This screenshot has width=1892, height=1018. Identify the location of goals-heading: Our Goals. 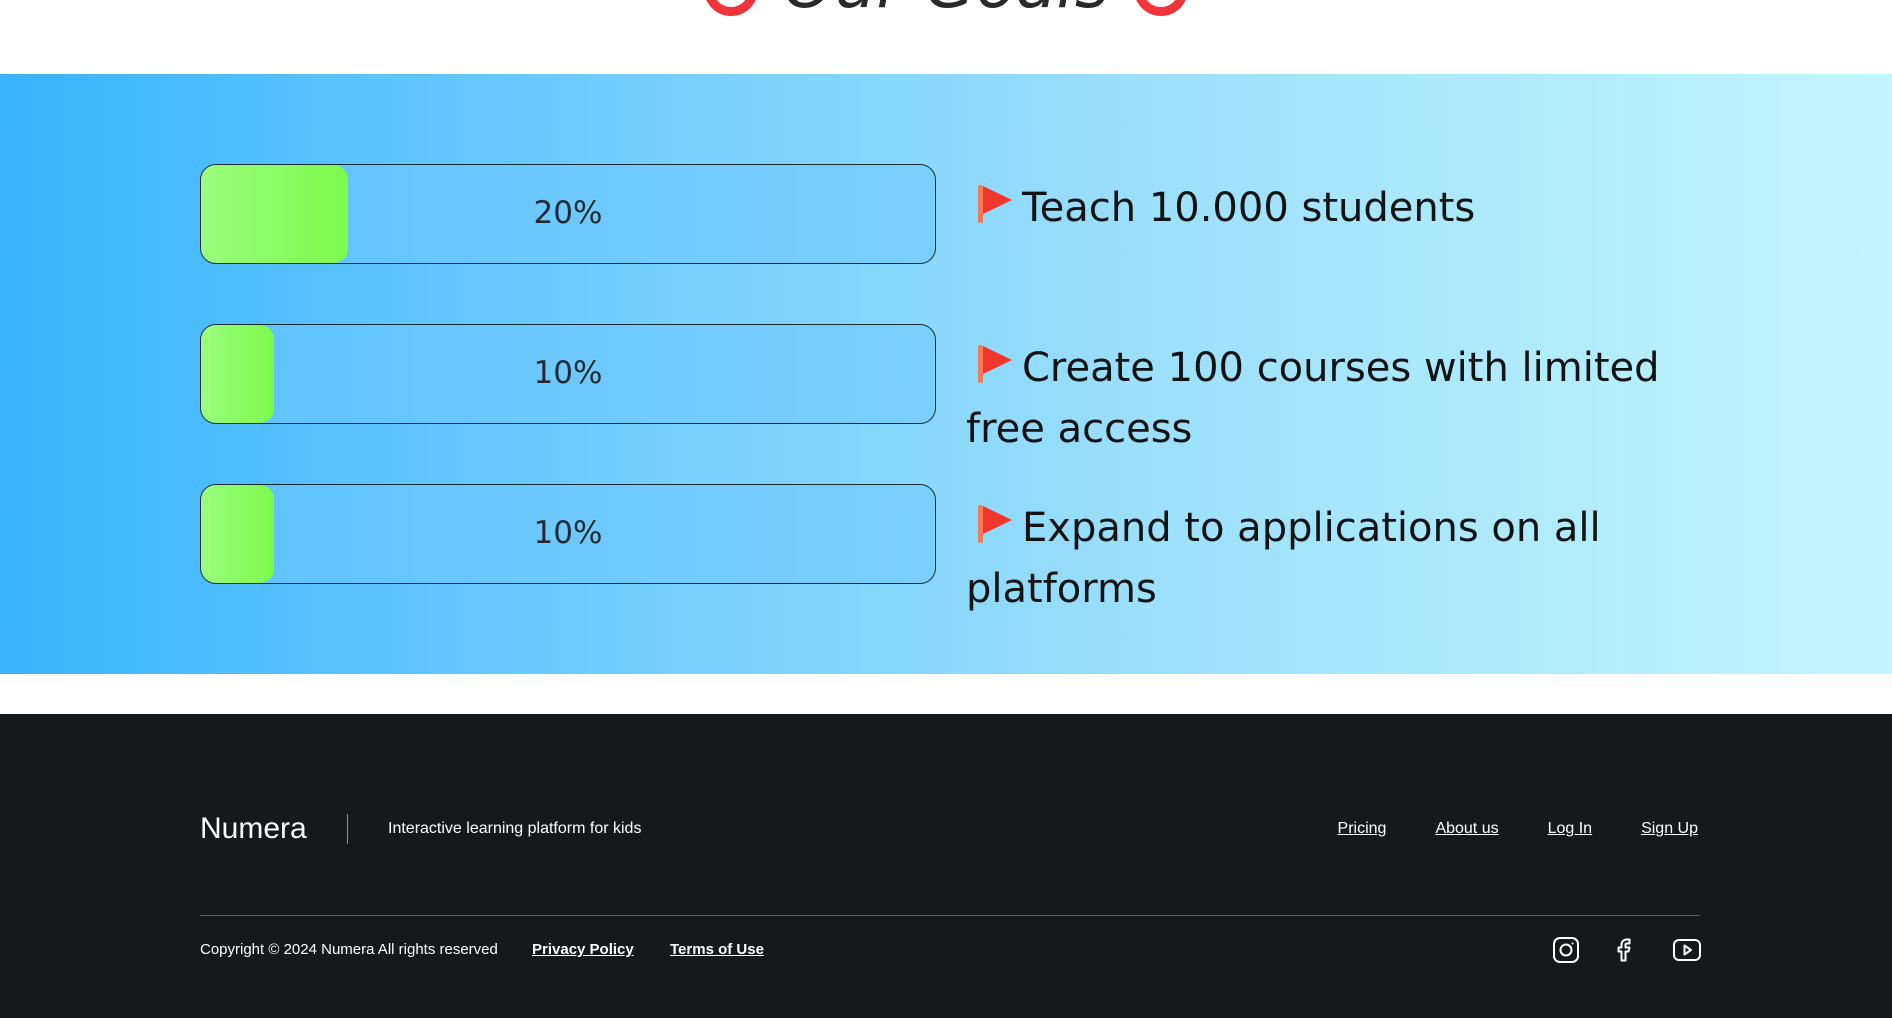
(946, 11).